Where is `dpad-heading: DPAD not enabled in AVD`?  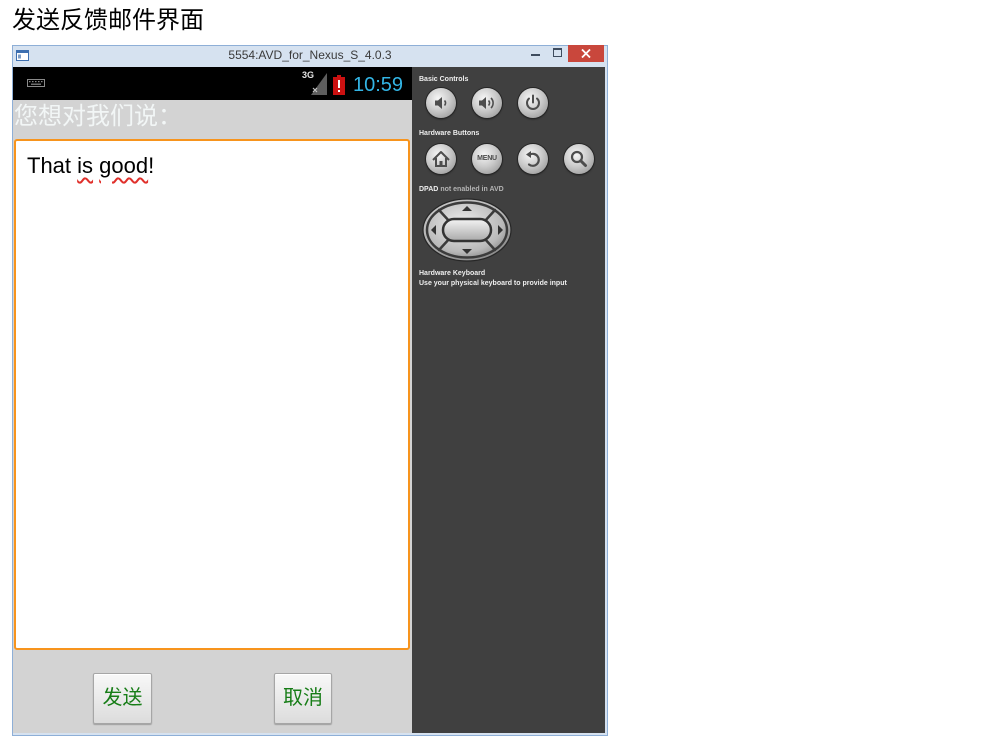
dpad-heading: DPAD not enabled in AVD is located at coordinates (461, 189).